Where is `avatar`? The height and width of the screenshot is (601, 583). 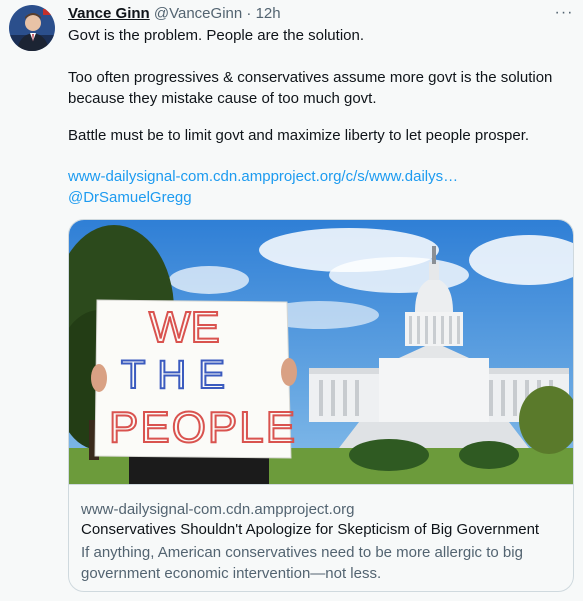
avatar is located at coordinates (32, 28).